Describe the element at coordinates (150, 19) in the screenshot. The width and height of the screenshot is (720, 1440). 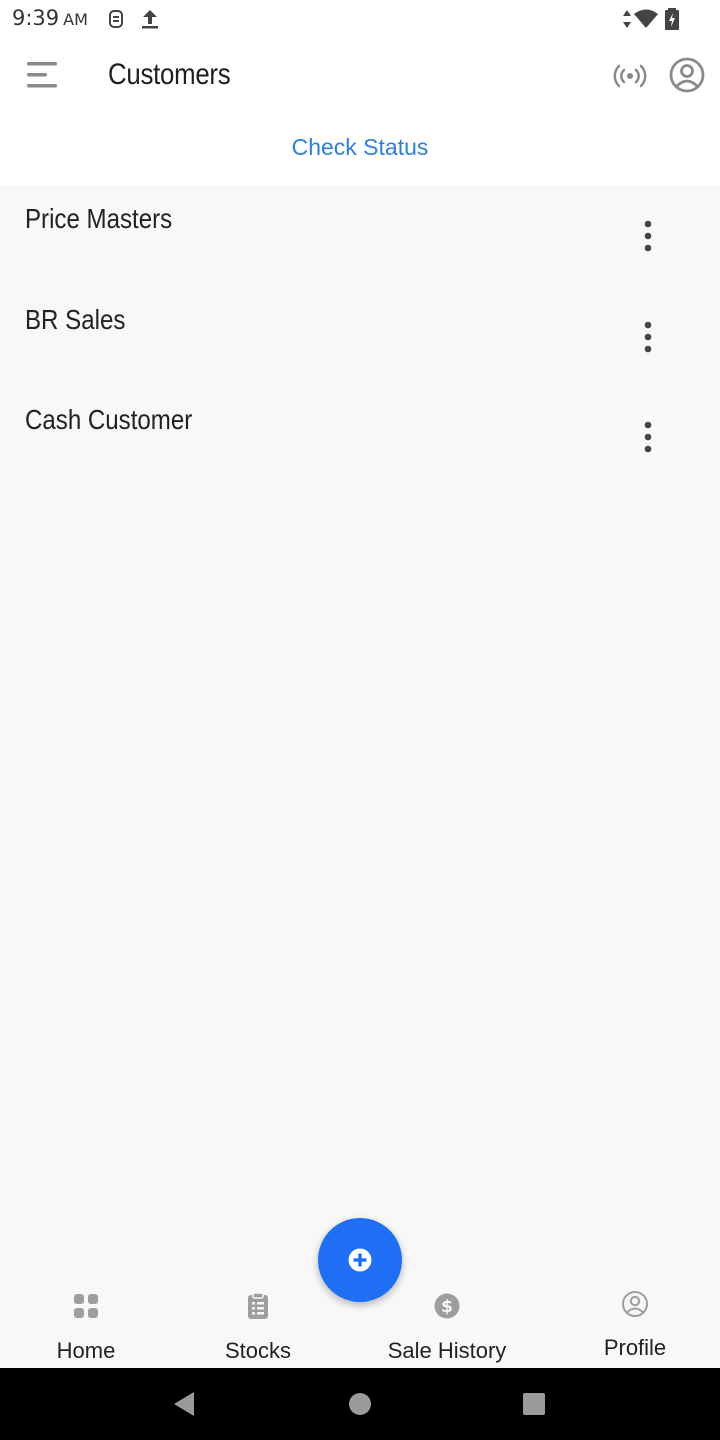
I see `upload-icon` at that location.